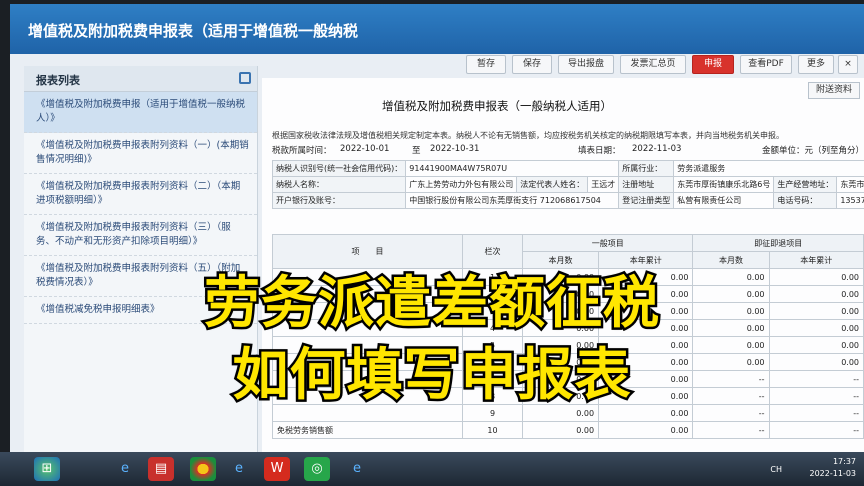  Describe the element at coordinates (778, 243) in the screenshot. I see `col-immediate-header: 即征即退项目` at that location.